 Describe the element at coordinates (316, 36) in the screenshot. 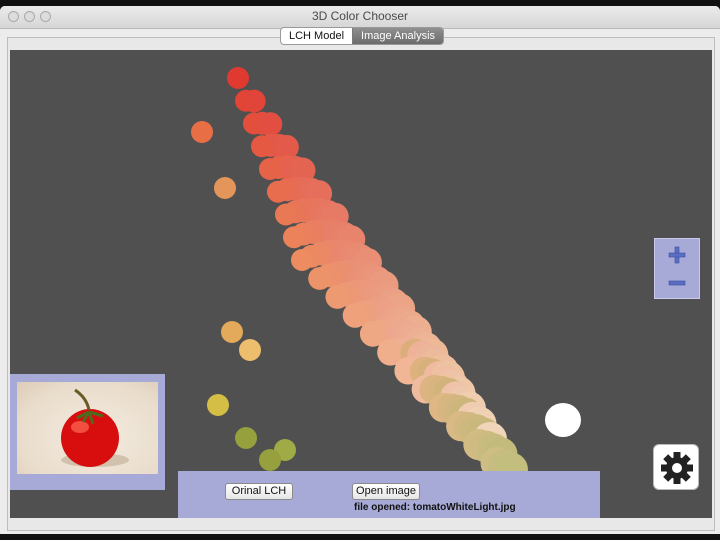

I see `tab-lch-model: LCH Model` at that location.